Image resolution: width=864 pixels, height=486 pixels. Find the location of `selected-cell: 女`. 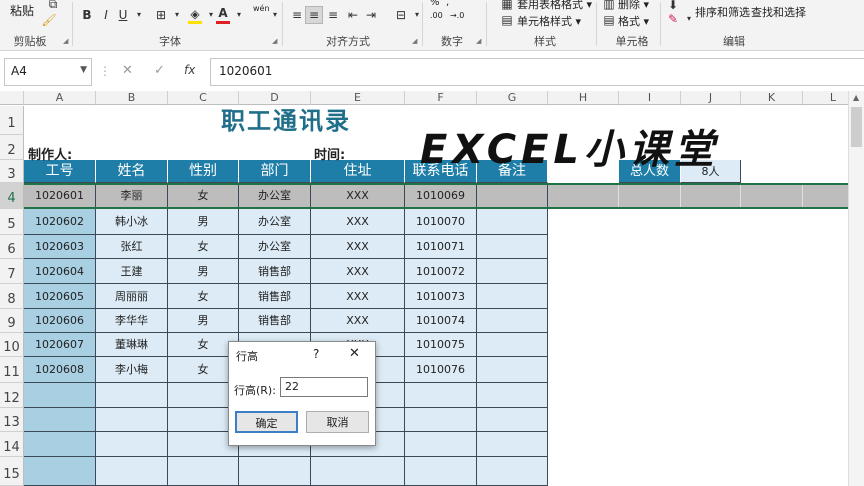

selected-cell: 女 is located at coordinates (203, 196).